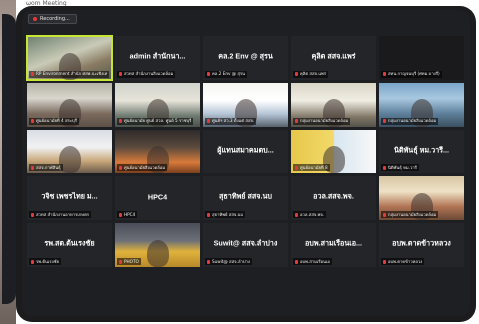 The image size is (479, 324). I want to click on participant-display-name: อบพ.ตาดข้าวหลวง, so click(421, 243).